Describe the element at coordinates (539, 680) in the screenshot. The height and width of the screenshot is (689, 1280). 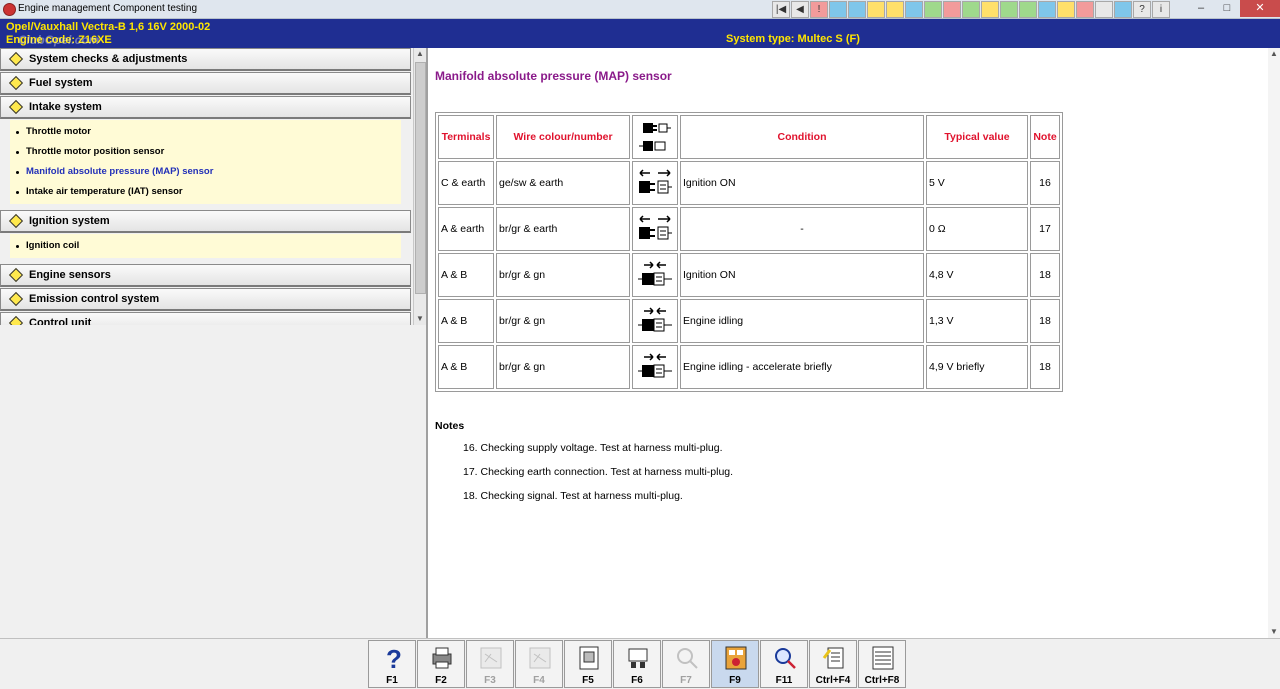
I see `fkey-label: F4` at that location.